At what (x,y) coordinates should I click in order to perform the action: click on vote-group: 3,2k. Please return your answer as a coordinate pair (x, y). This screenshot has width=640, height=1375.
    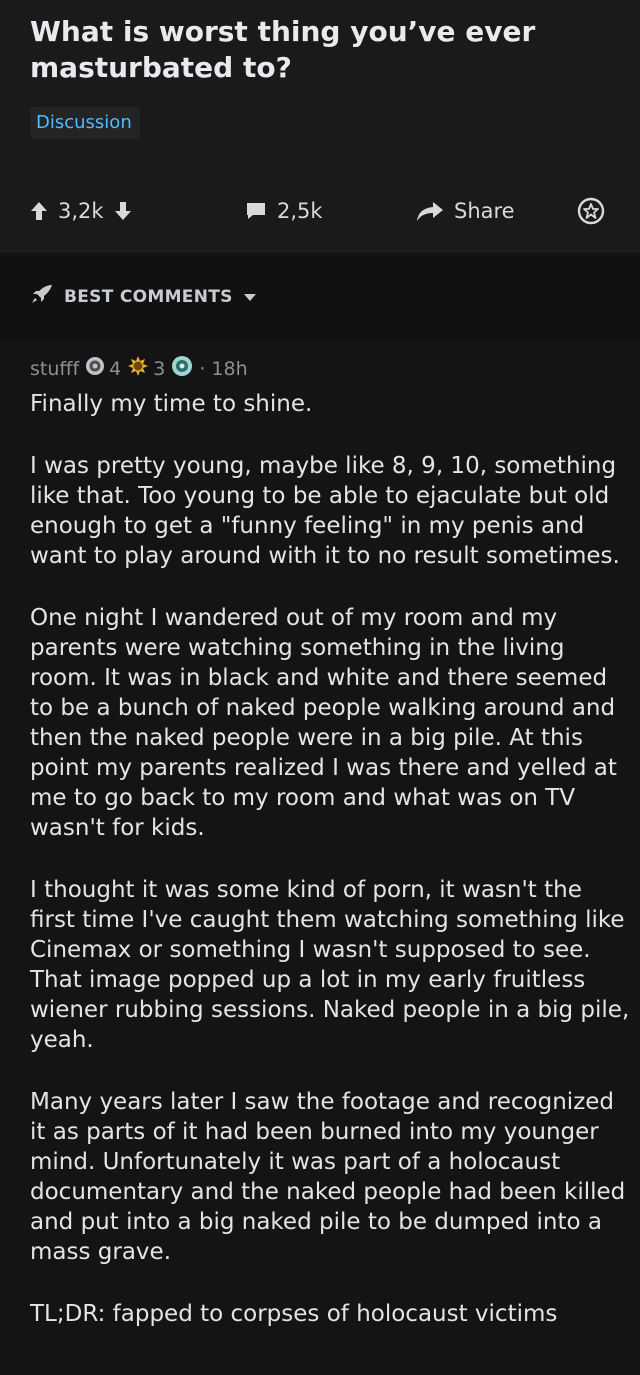
    Looking at the image, I should click on (81, 211).